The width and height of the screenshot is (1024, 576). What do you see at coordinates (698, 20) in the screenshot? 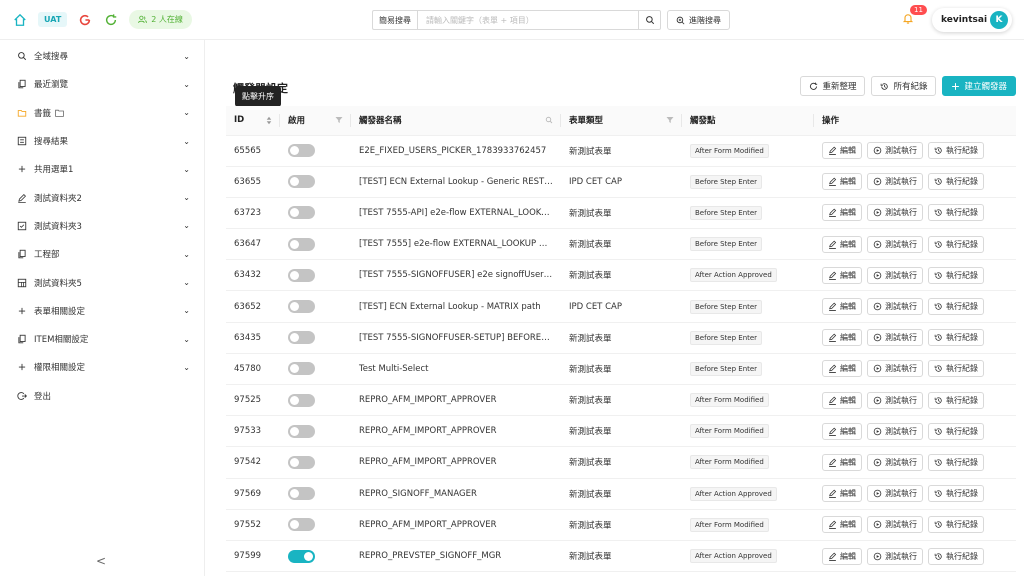
I see `advanced-search-button: 進階搜尋` at bounding box center [698, 20].